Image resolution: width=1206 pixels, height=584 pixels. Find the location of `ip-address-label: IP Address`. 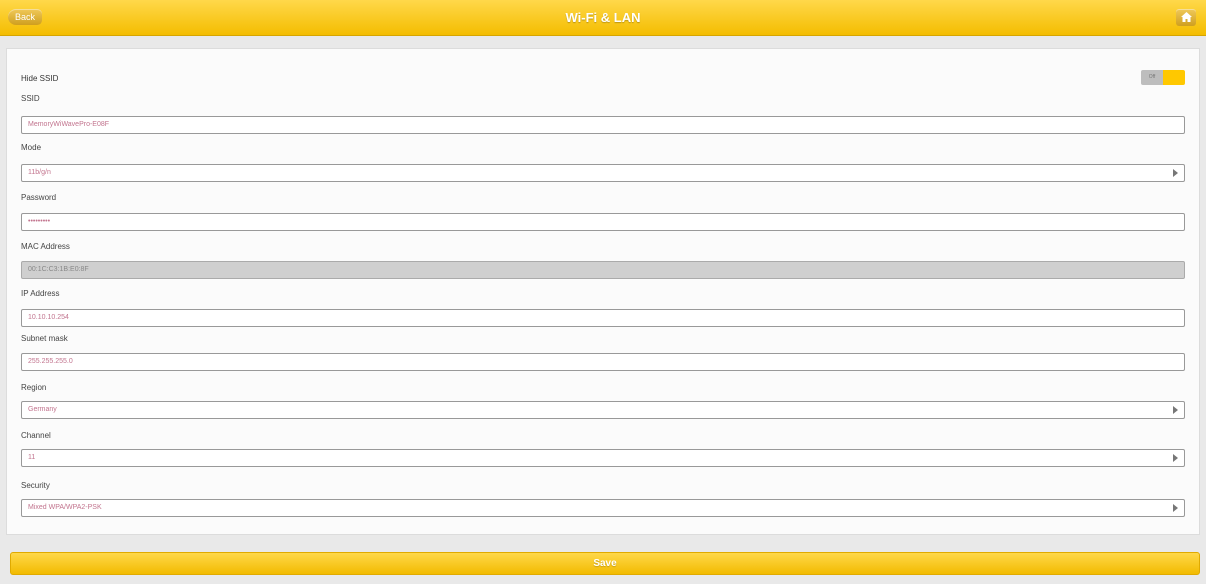

ip-address-label: IP Address is located at coordinates (40, 293).